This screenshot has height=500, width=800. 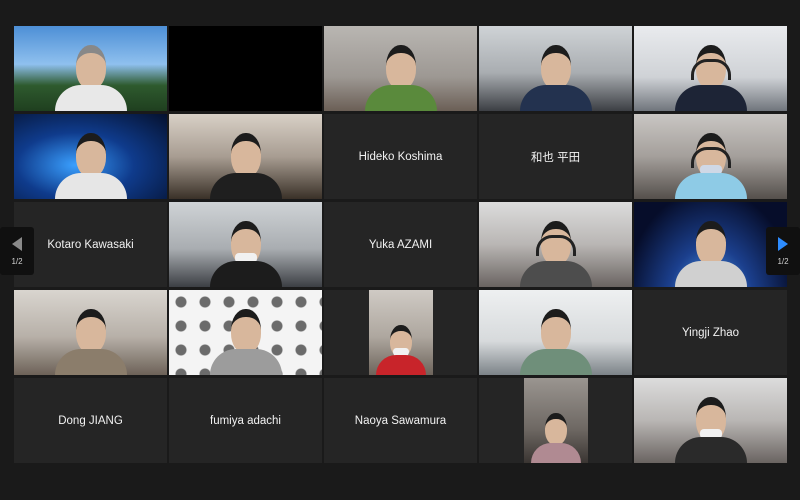 I want to click on video-tile-yingji-zhao: Yingji Zhao, so click(x=710, y=332).